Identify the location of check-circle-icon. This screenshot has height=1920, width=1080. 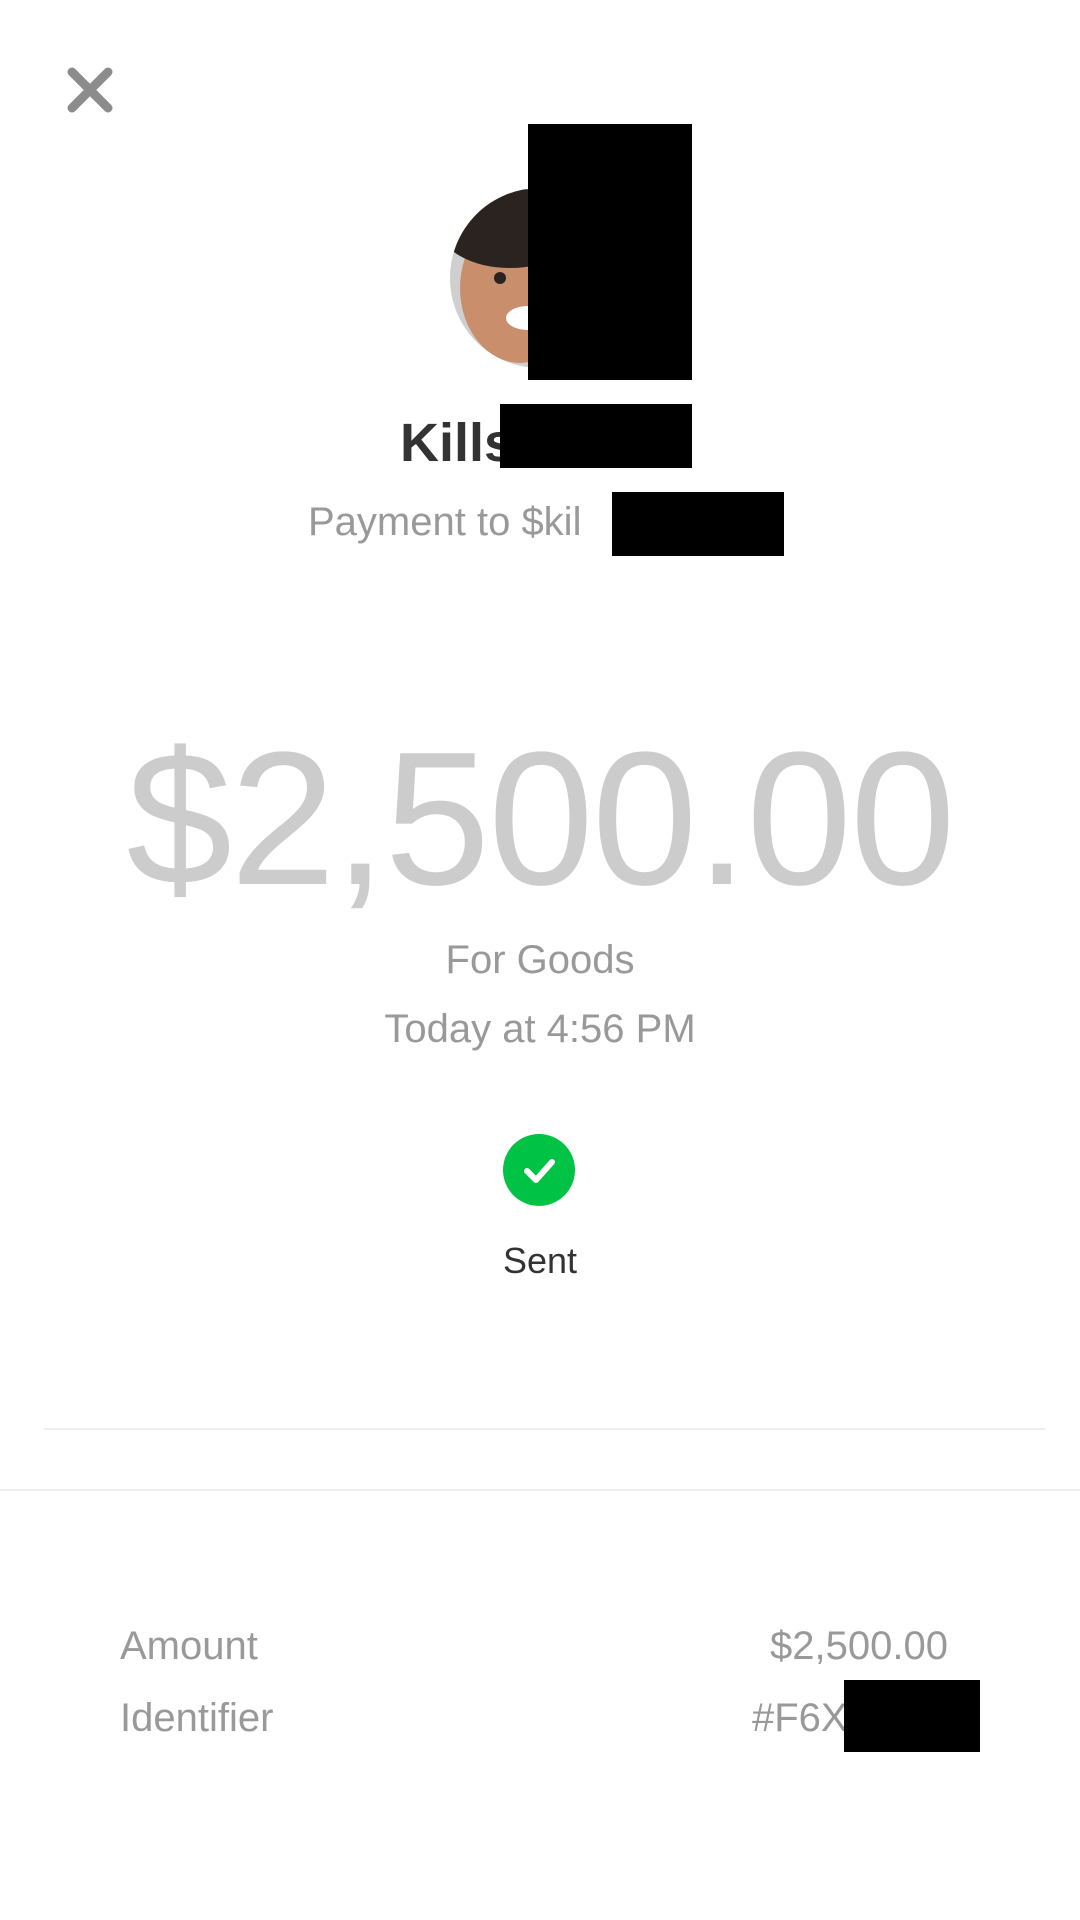
(539, 1170).